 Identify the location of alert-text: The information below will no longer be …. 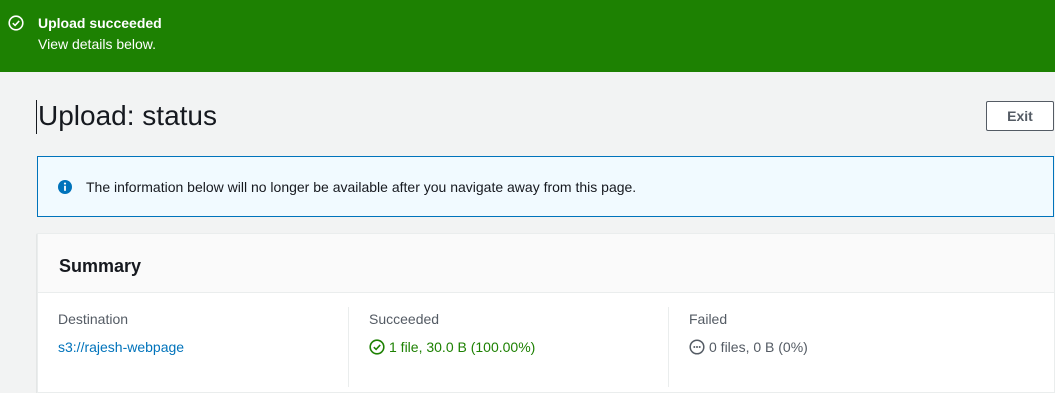
(361, 187).